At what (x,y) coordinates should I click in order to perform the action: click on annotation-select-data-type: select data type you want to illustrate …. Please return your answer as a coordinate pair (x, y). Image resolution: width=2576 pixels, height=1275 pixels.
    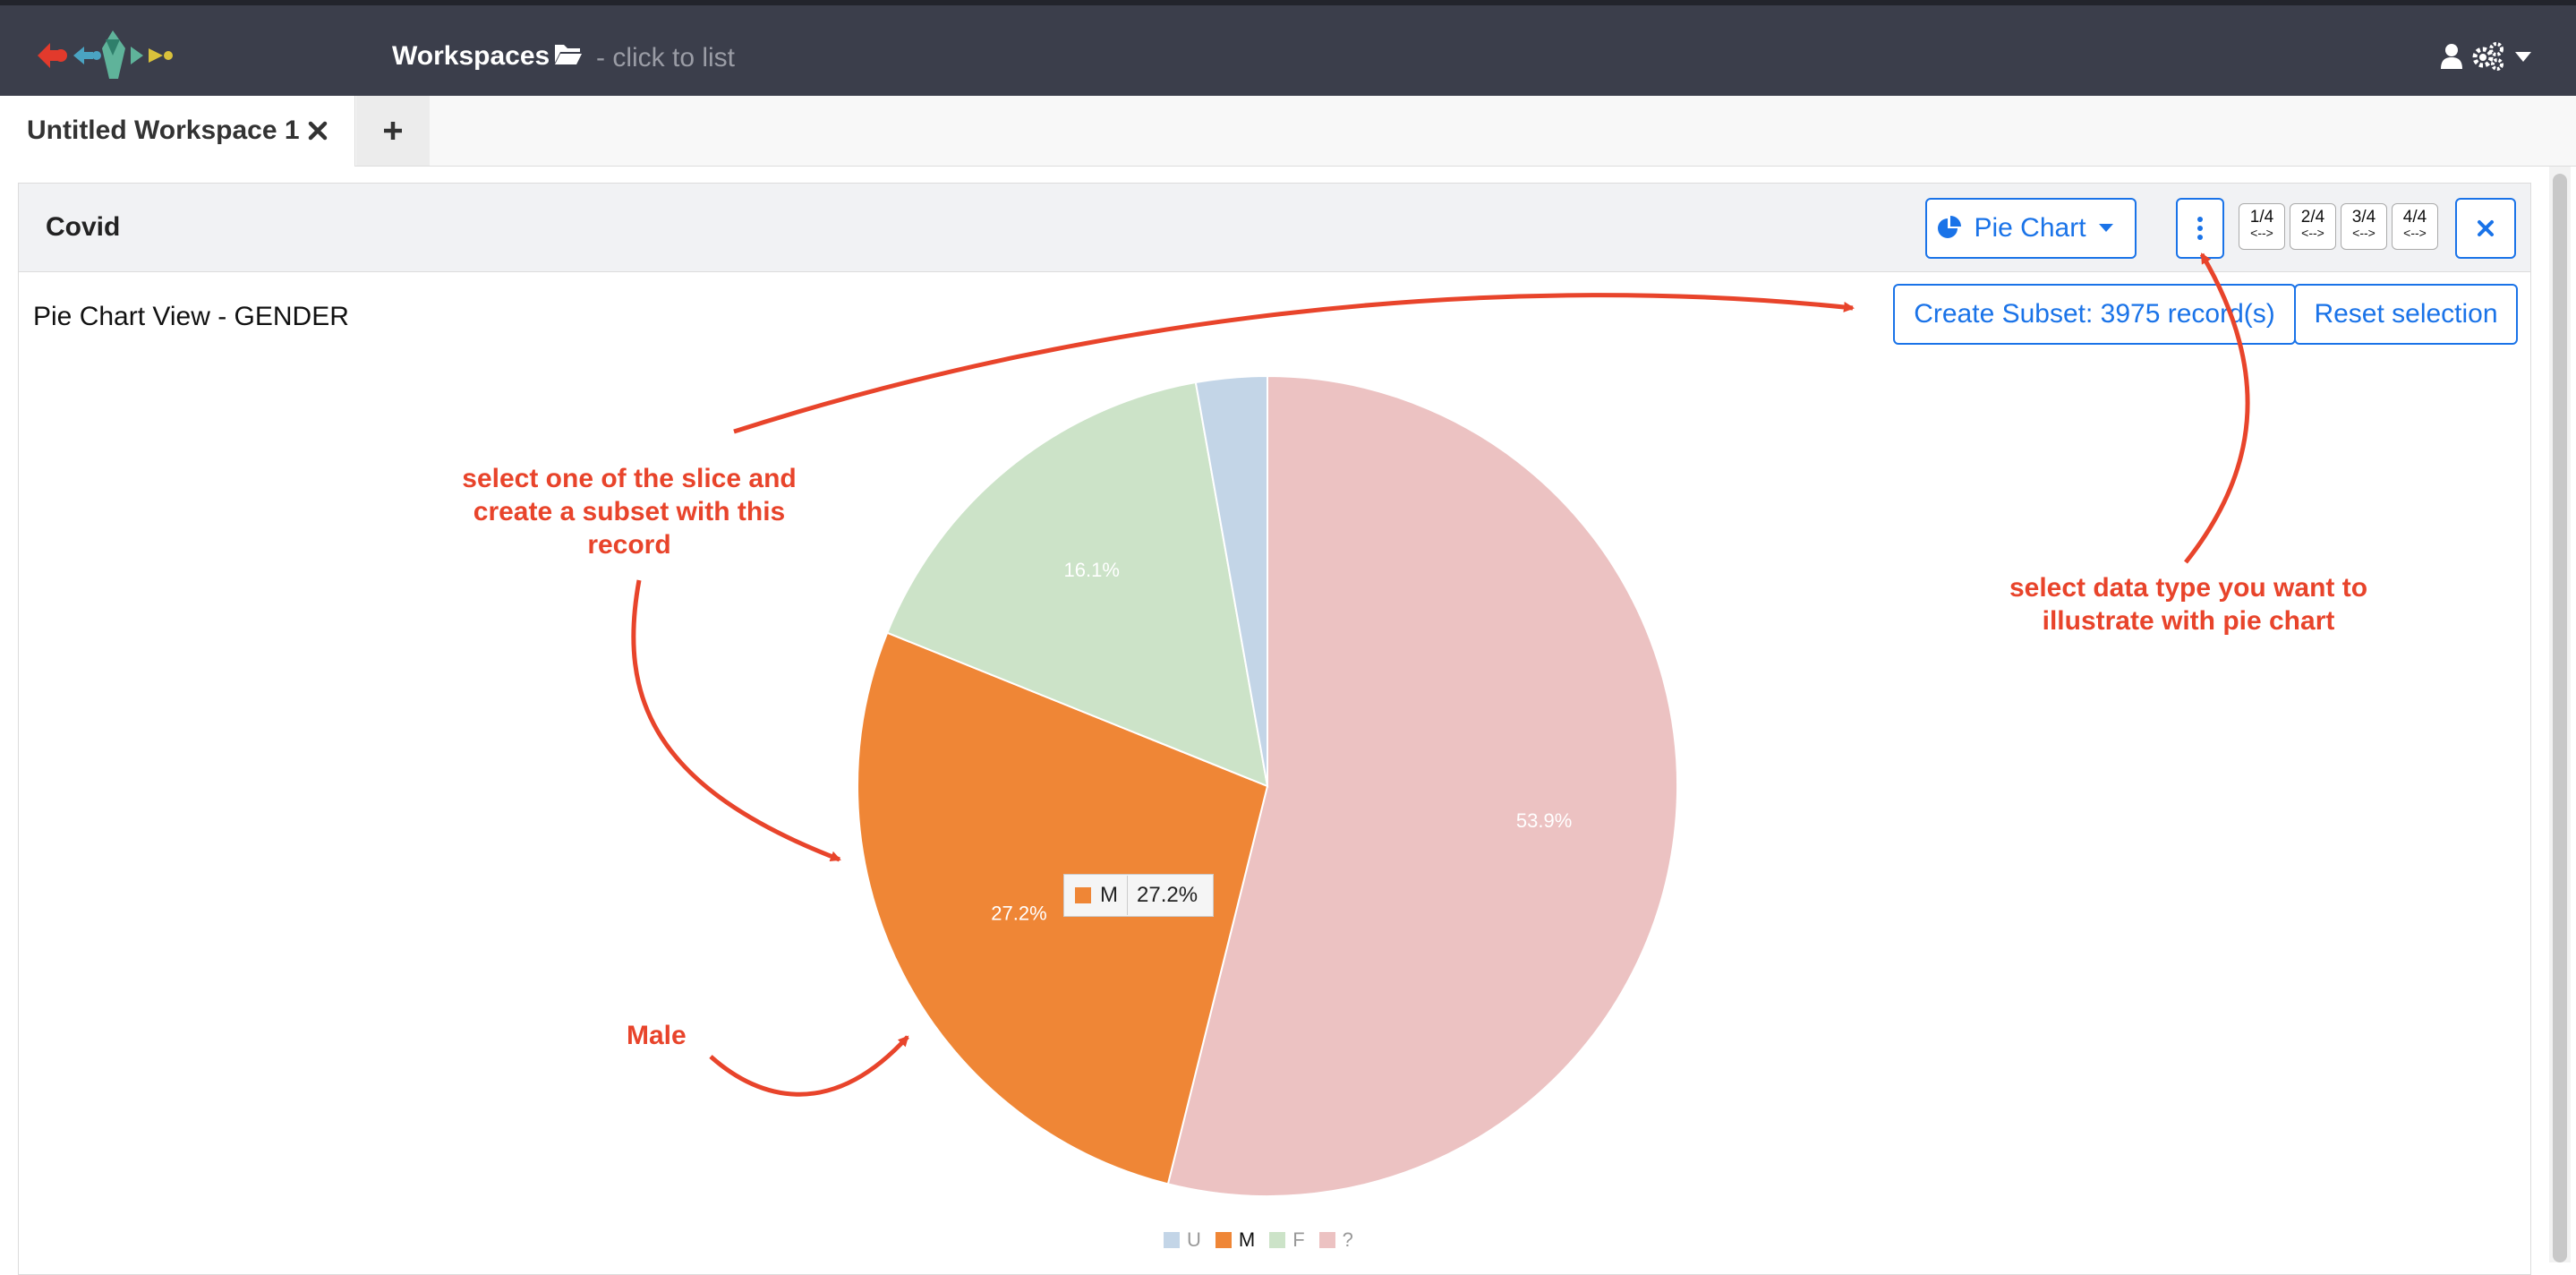
    Looking at the image, I should click on (2188, 604).